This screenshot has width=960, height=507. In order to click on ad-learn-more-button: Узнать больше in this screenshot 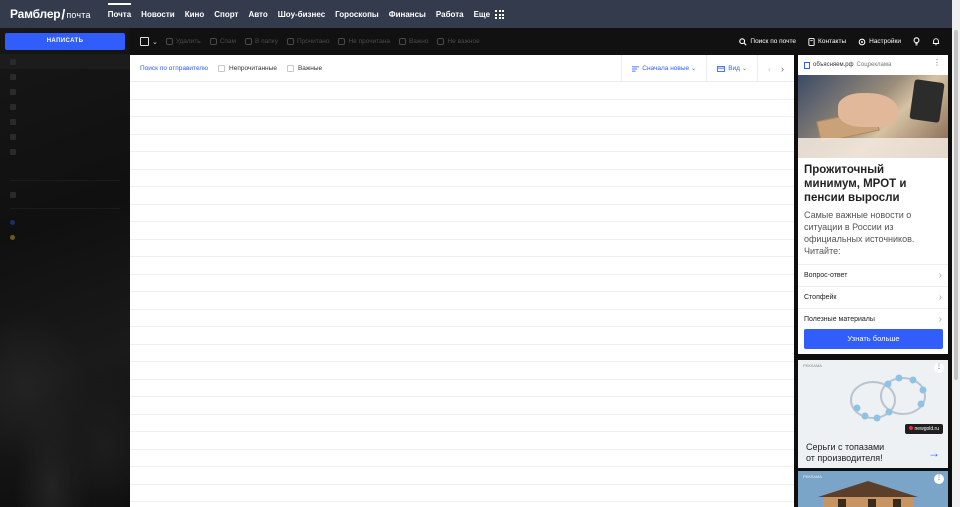, I will do `click(873, 339)`.